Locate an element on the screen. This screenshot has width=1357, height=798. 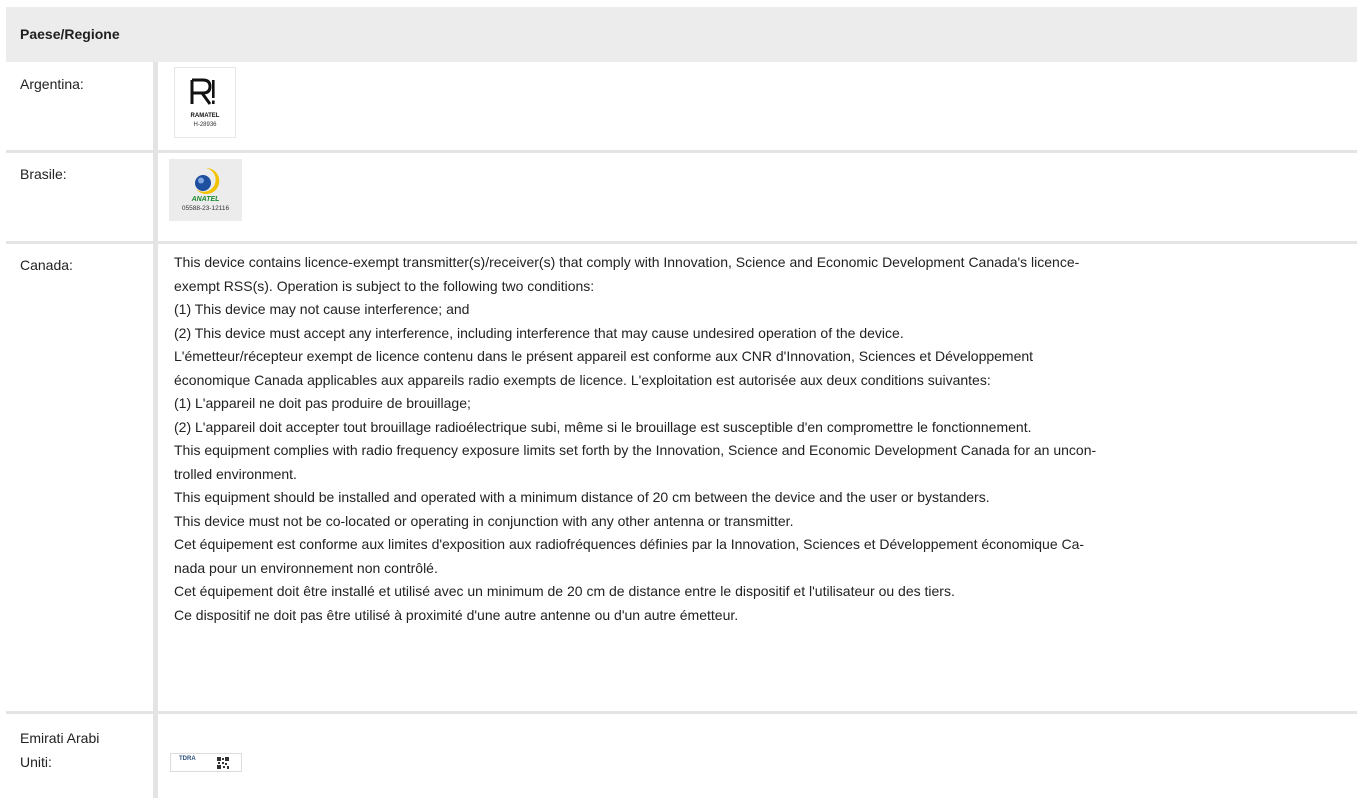
qr-code-icon is located at coordinates (223, 763).